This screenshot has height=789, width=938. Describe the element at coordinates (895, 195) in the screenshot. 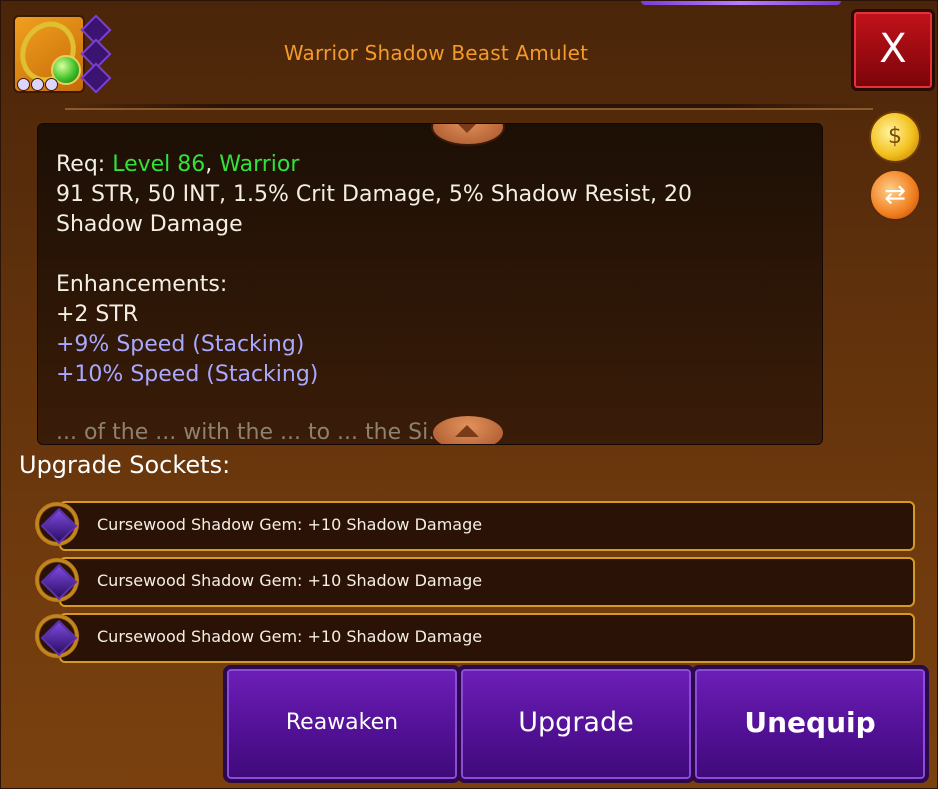

I see `swap-icon: ⇄` at that location.